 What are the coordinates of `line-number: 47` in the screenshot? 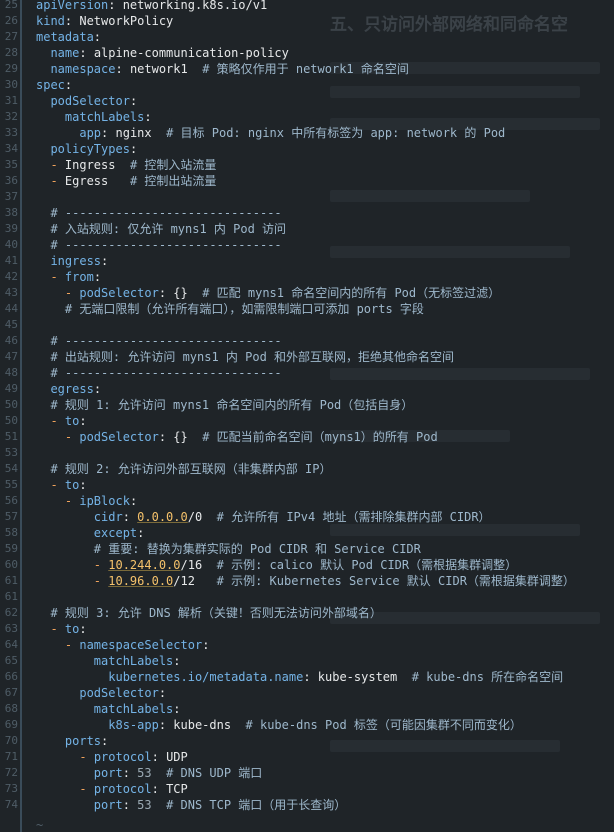 It's located at (11, 356).